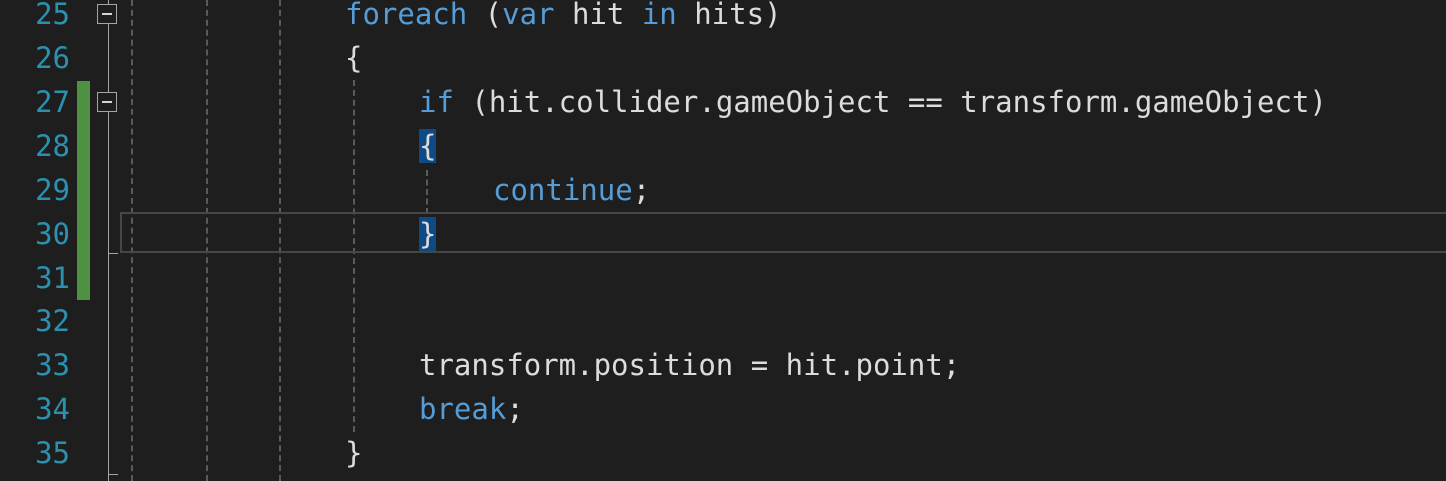 This screenshot has height=481, width=1446. What do you see at coordinates (52, 102) in the screenshot?
I see `line-number: 27` at bounding box center [52, 102].